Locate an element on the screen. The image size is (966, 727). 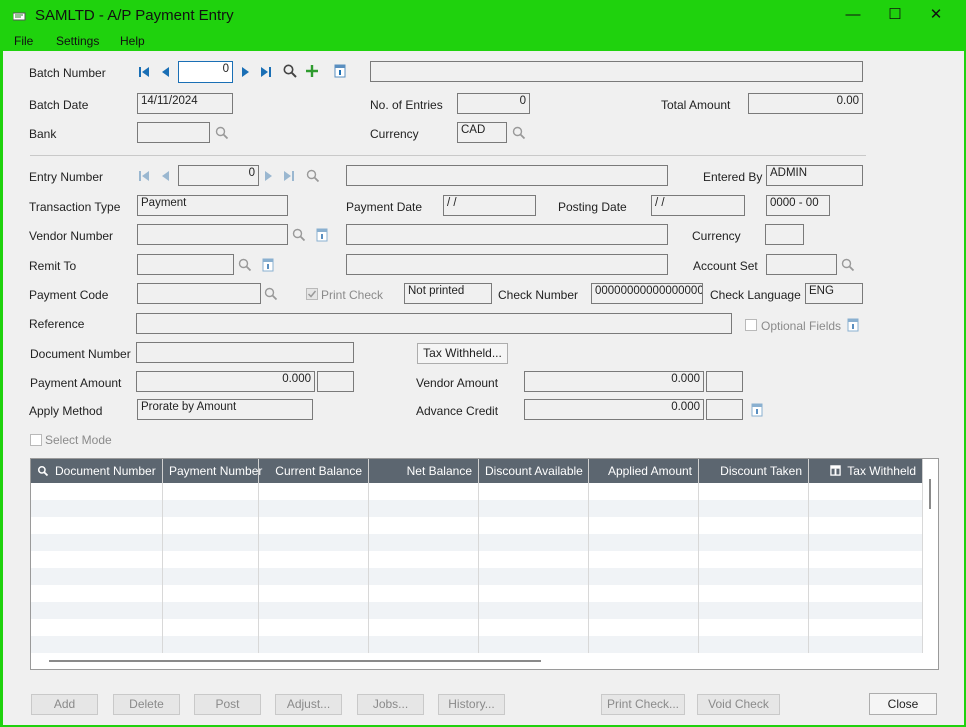
close-button: Close is located at coordinates (903, 704).